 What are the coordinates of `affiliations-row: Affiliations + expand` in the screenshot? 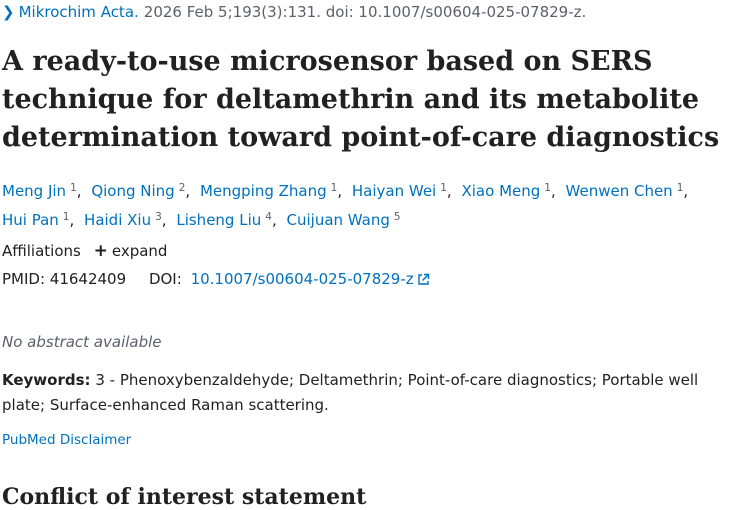 It's located at (84, 251).